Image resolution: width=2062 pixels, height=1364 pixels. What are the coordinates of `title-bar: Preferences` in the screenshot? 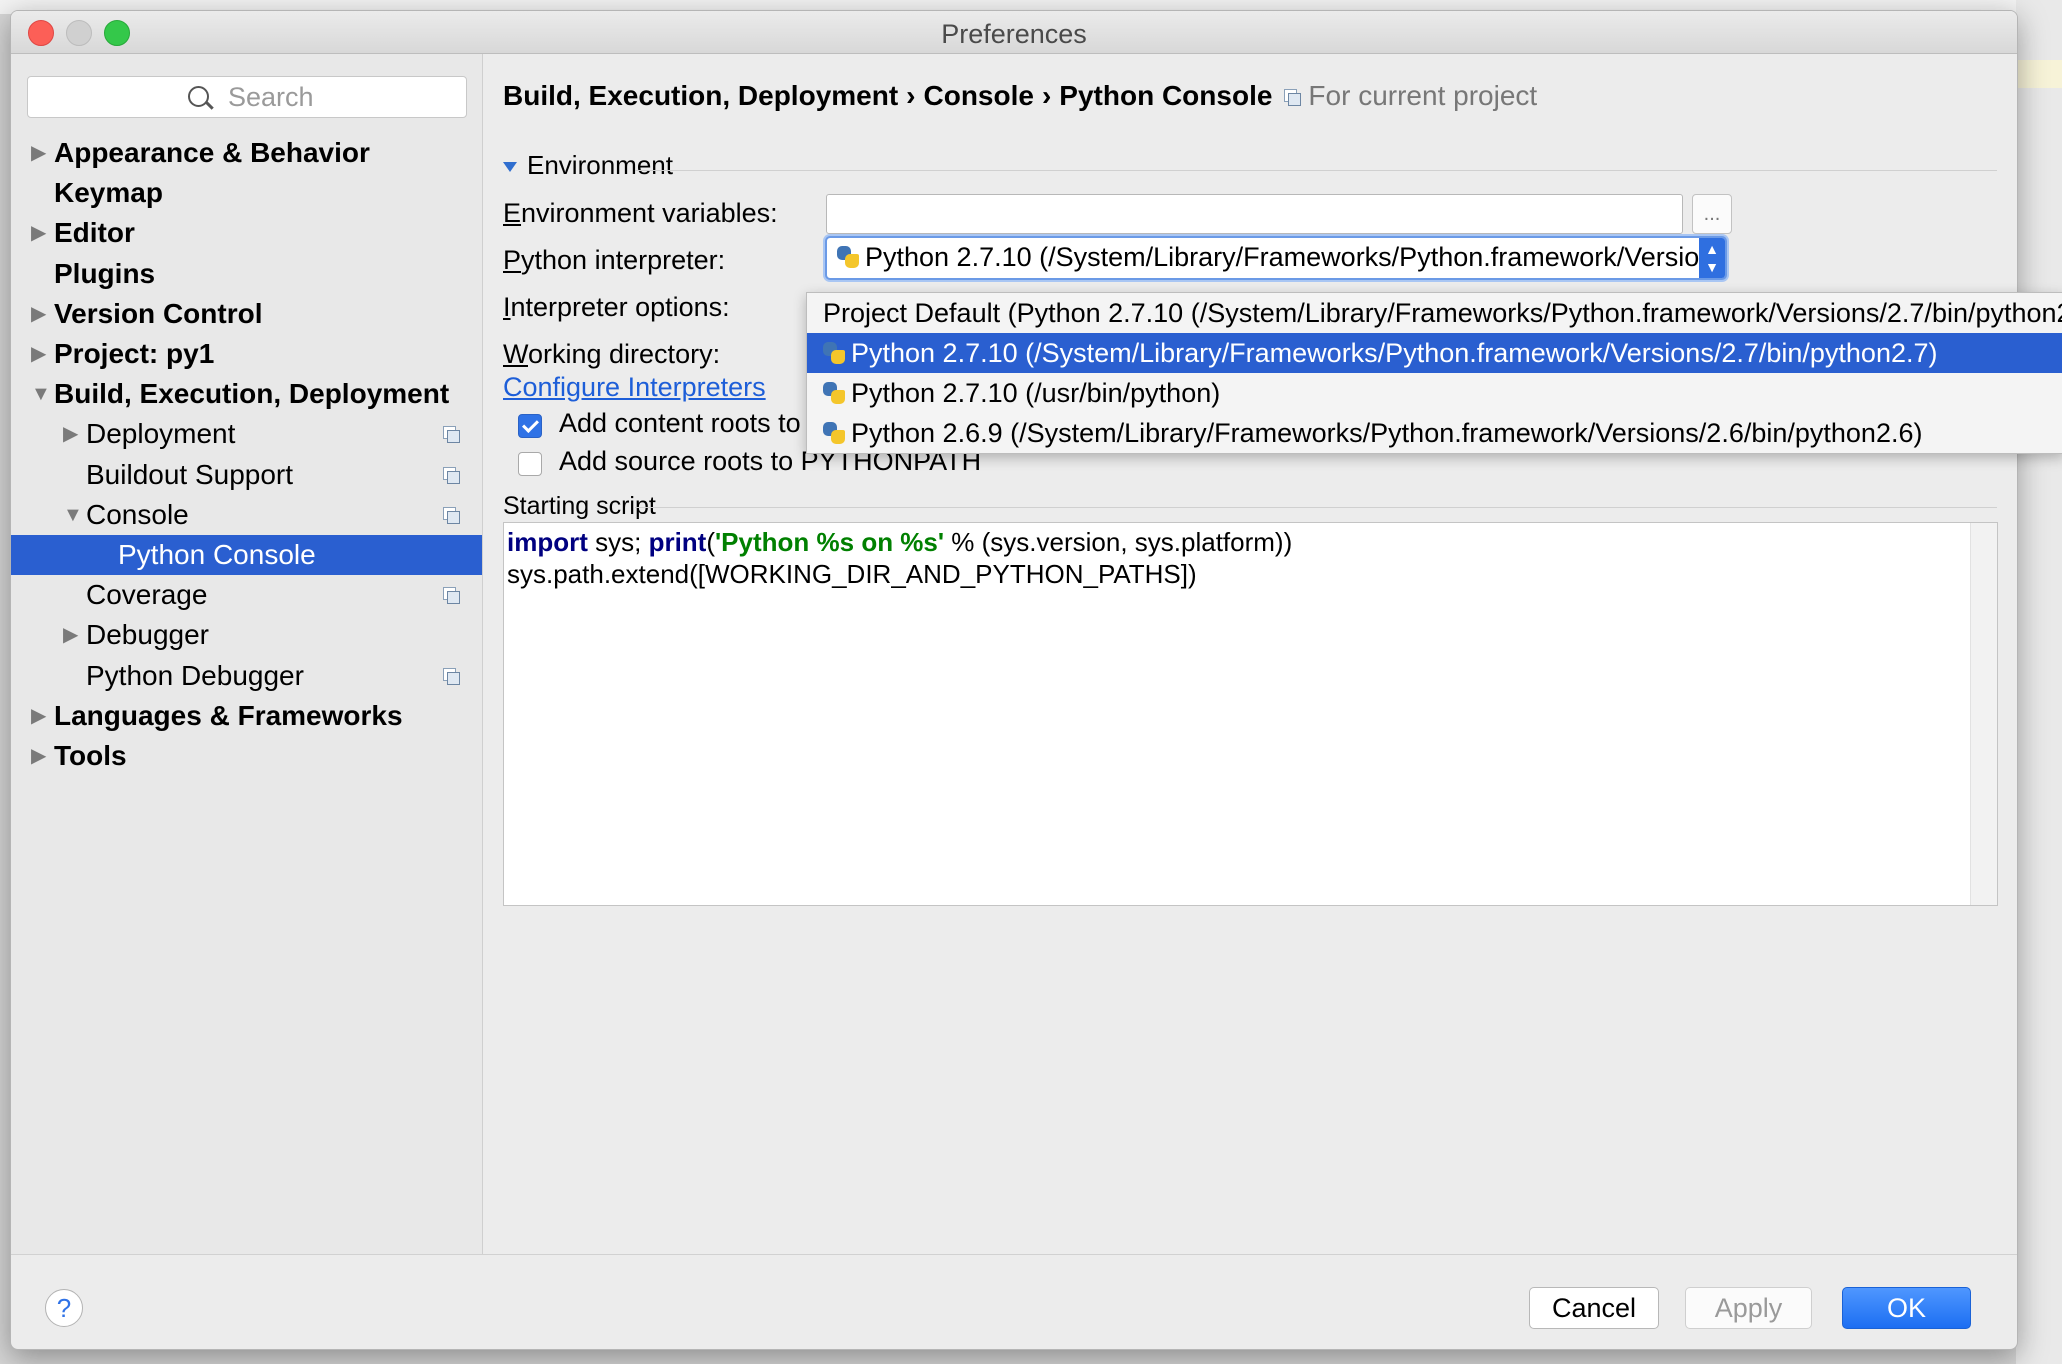 It's located at (1014, 32).